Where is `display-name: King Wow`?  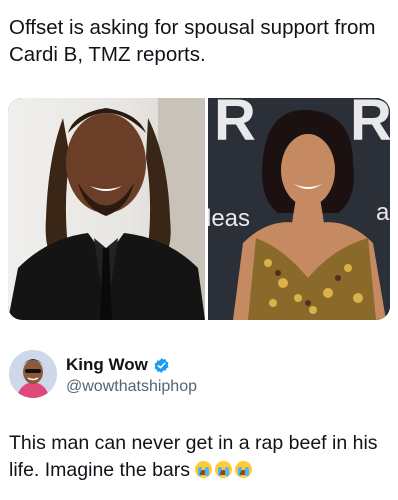 display-name: King Wow is located at coordinates (107, 365).